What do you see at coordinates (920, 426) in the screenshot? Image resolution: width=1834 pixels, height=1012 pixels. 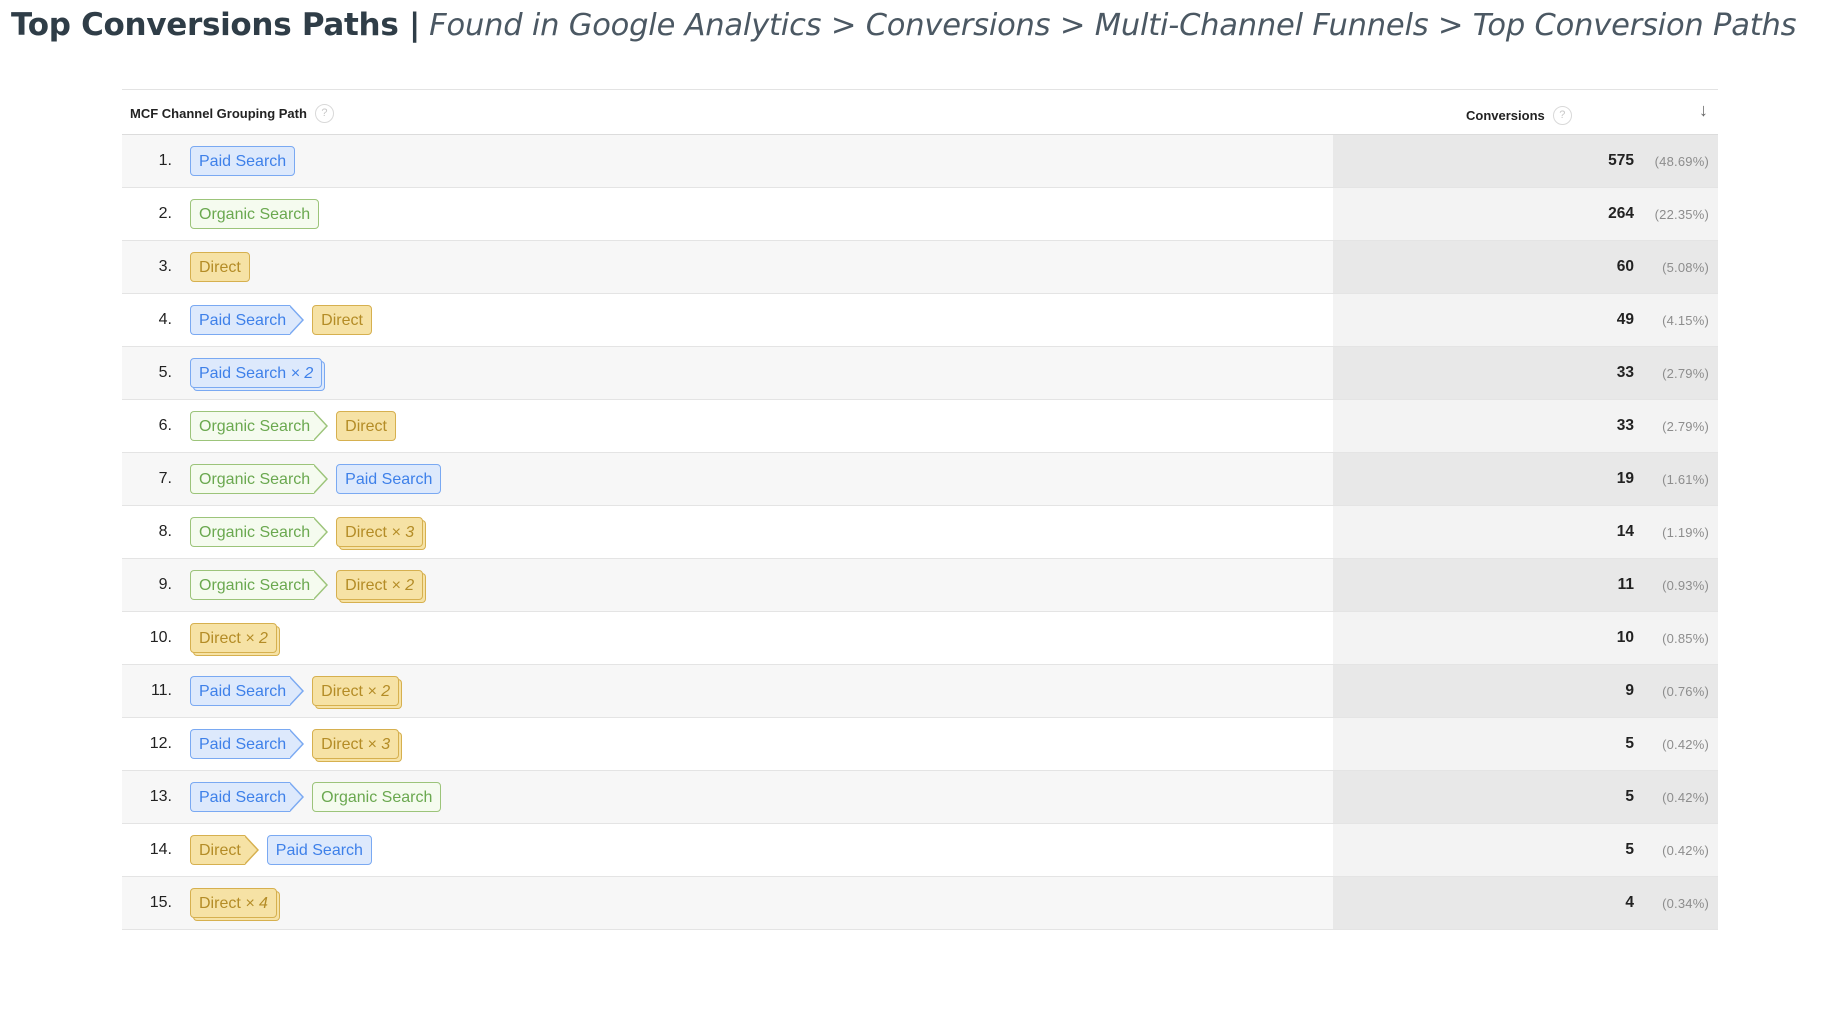 I see `table-row: 6. Organic Search Direct 33 (2.79%)` at bounding box center [920, 426].